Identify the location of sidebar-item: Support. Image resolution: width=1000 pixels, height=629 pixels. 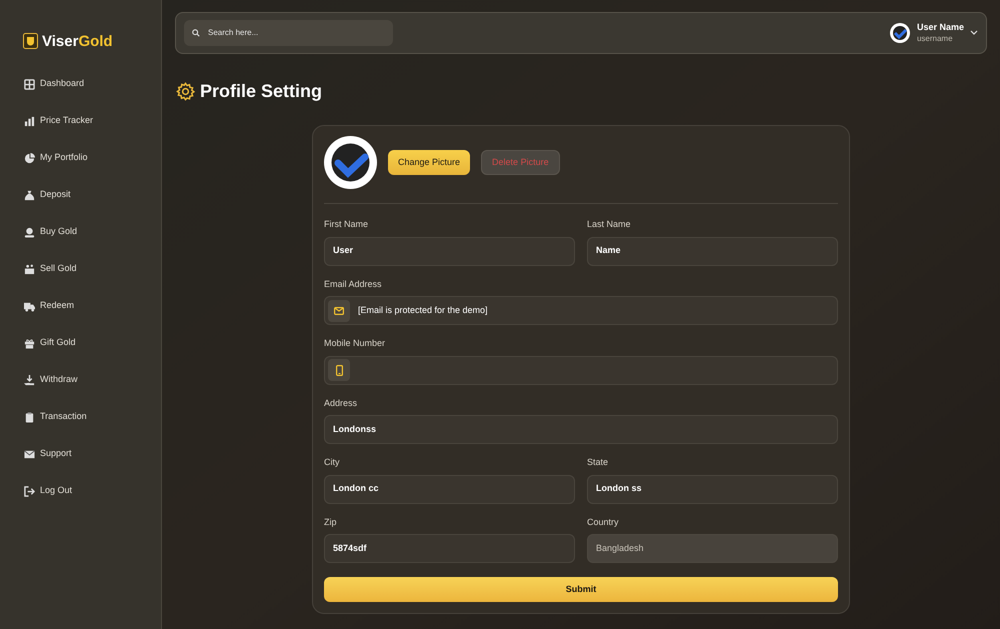
(92, 454).